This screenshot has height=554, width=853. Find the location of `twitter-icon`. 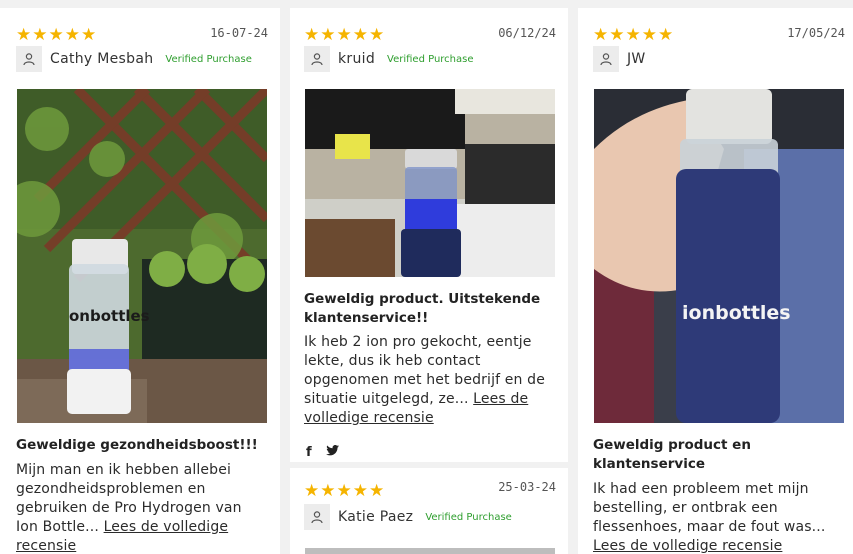

twitter-icon is located at coordinates (332, 452).